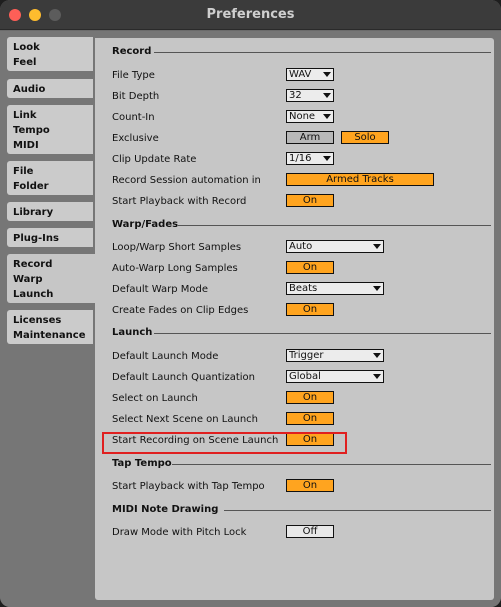 This screenshot has width=501, height=607. I want to click on window-title: Preferences, so click(250, 14).